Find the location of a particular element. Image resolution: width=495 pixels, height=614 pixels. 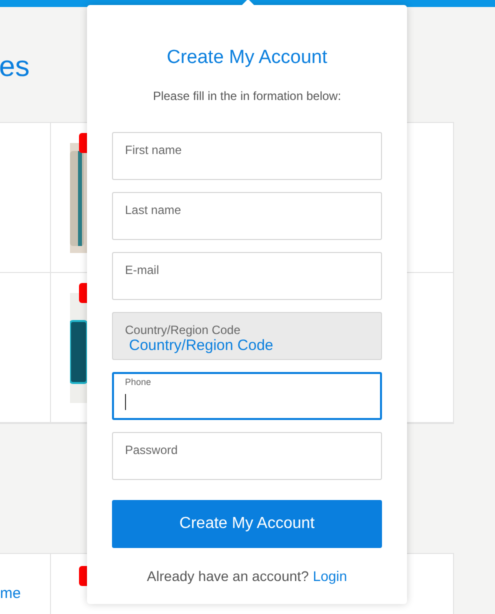

field-label: Phone is located at coordinates (138, 382).